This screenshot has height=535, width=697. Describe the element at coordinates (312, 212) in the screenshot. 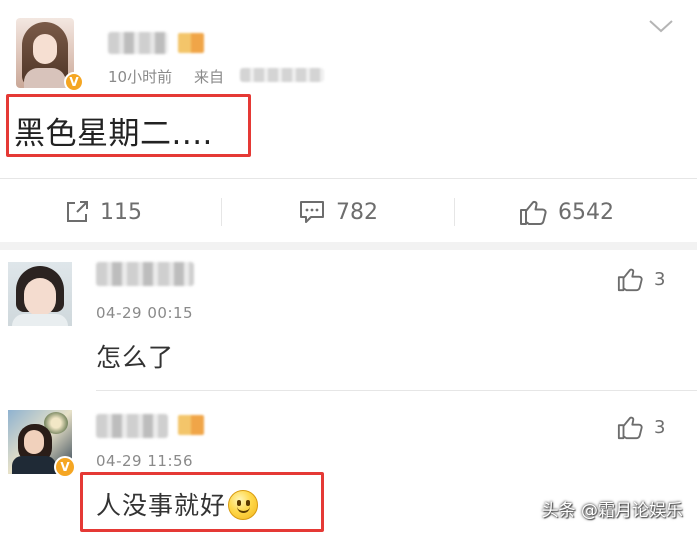

I see `comment-icon` at that location.